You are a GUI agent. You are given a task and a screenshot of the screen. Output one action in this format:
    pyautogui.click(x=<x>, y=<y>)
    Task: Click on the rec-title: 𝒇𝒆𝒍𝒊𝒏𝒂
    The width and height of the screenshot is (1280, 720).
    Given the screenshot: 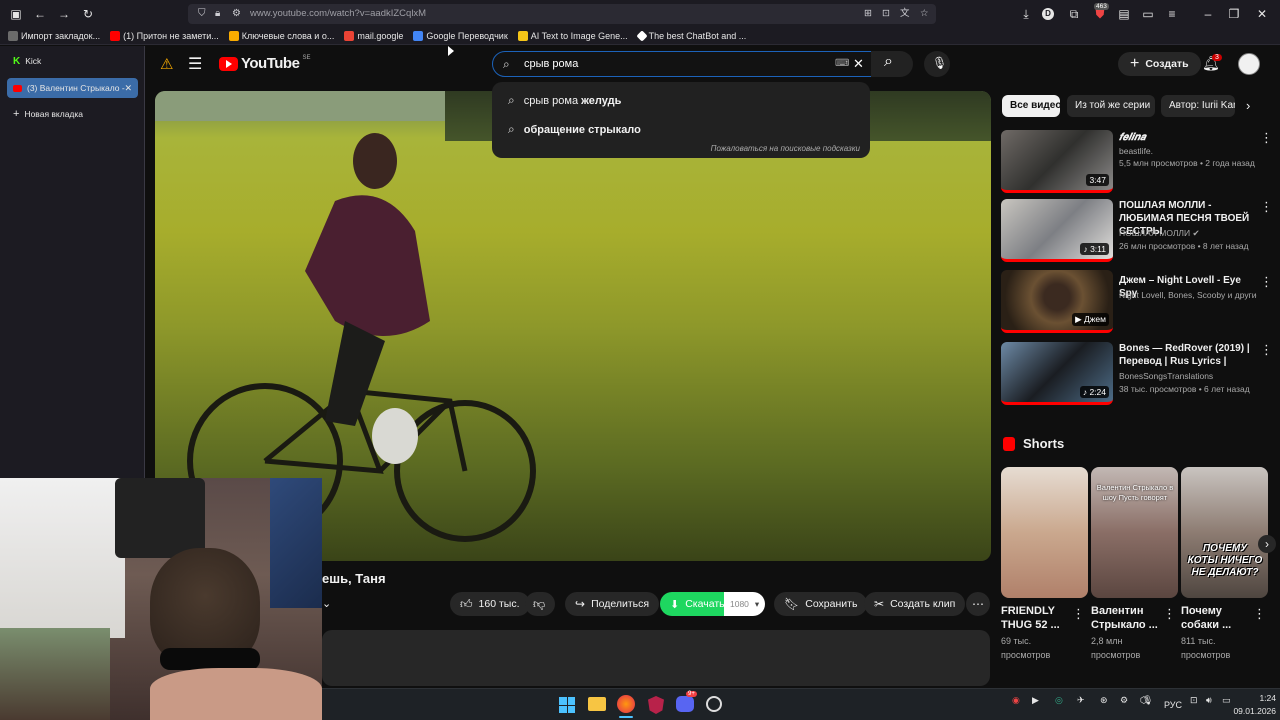 What is the action you would take?
    pyautogui.click(x=1186, y=137)
    